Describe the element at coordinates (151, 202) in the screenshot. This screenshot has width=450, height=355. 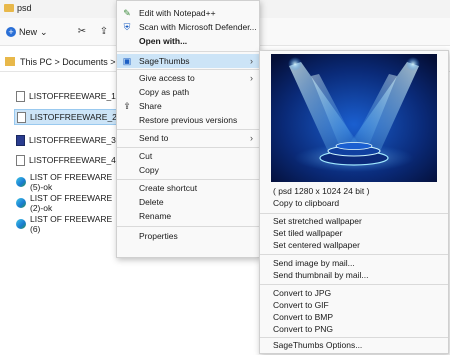
I see `menu-item-label: Delete` at that location.